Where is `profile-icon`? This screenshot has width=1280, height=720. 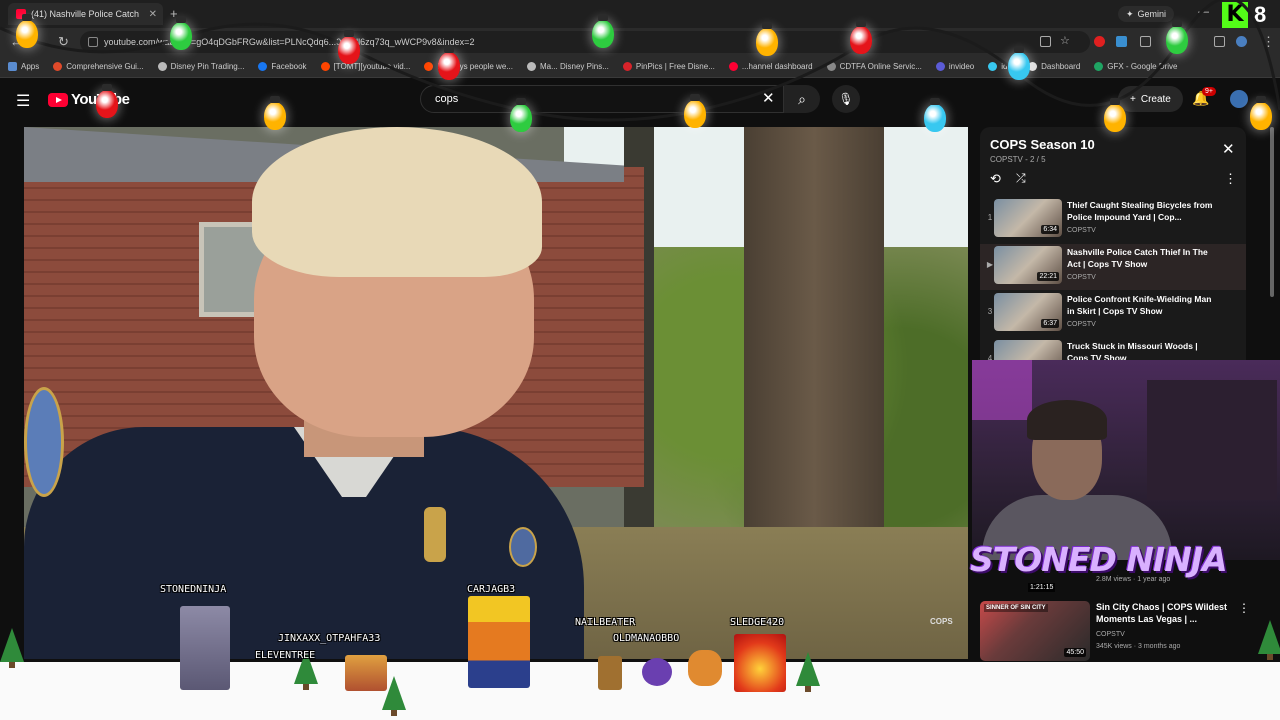 profile-icon is located at coordinates (1241, 41).